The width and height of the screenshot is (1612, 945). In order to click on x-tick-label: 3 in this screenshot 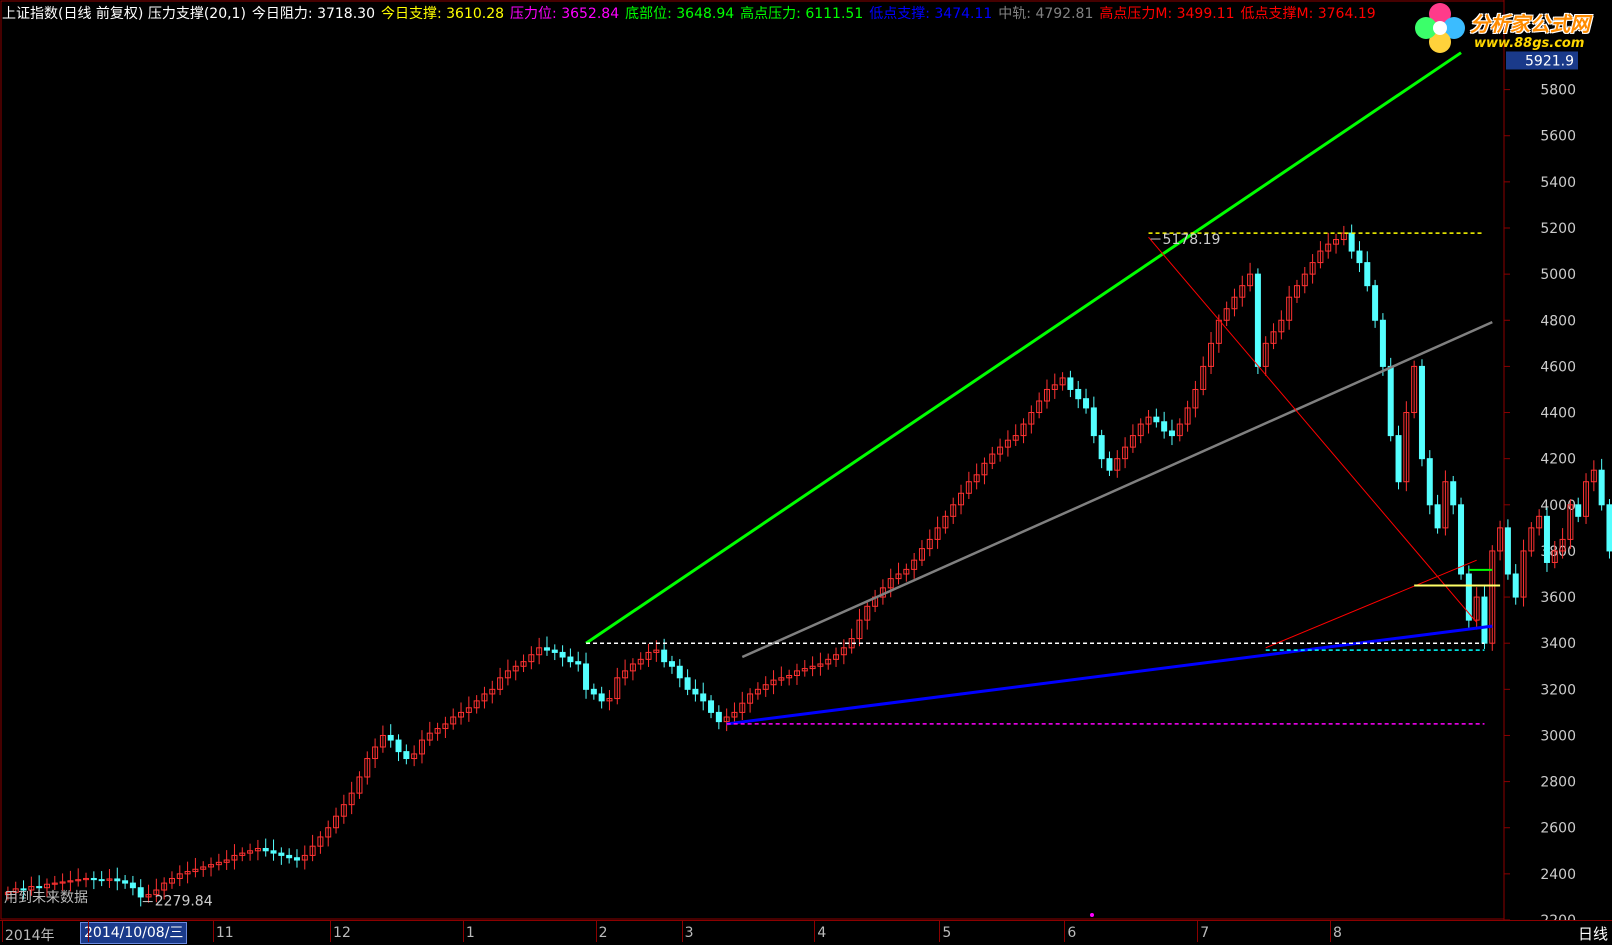, I will do `click(689, 933)`.